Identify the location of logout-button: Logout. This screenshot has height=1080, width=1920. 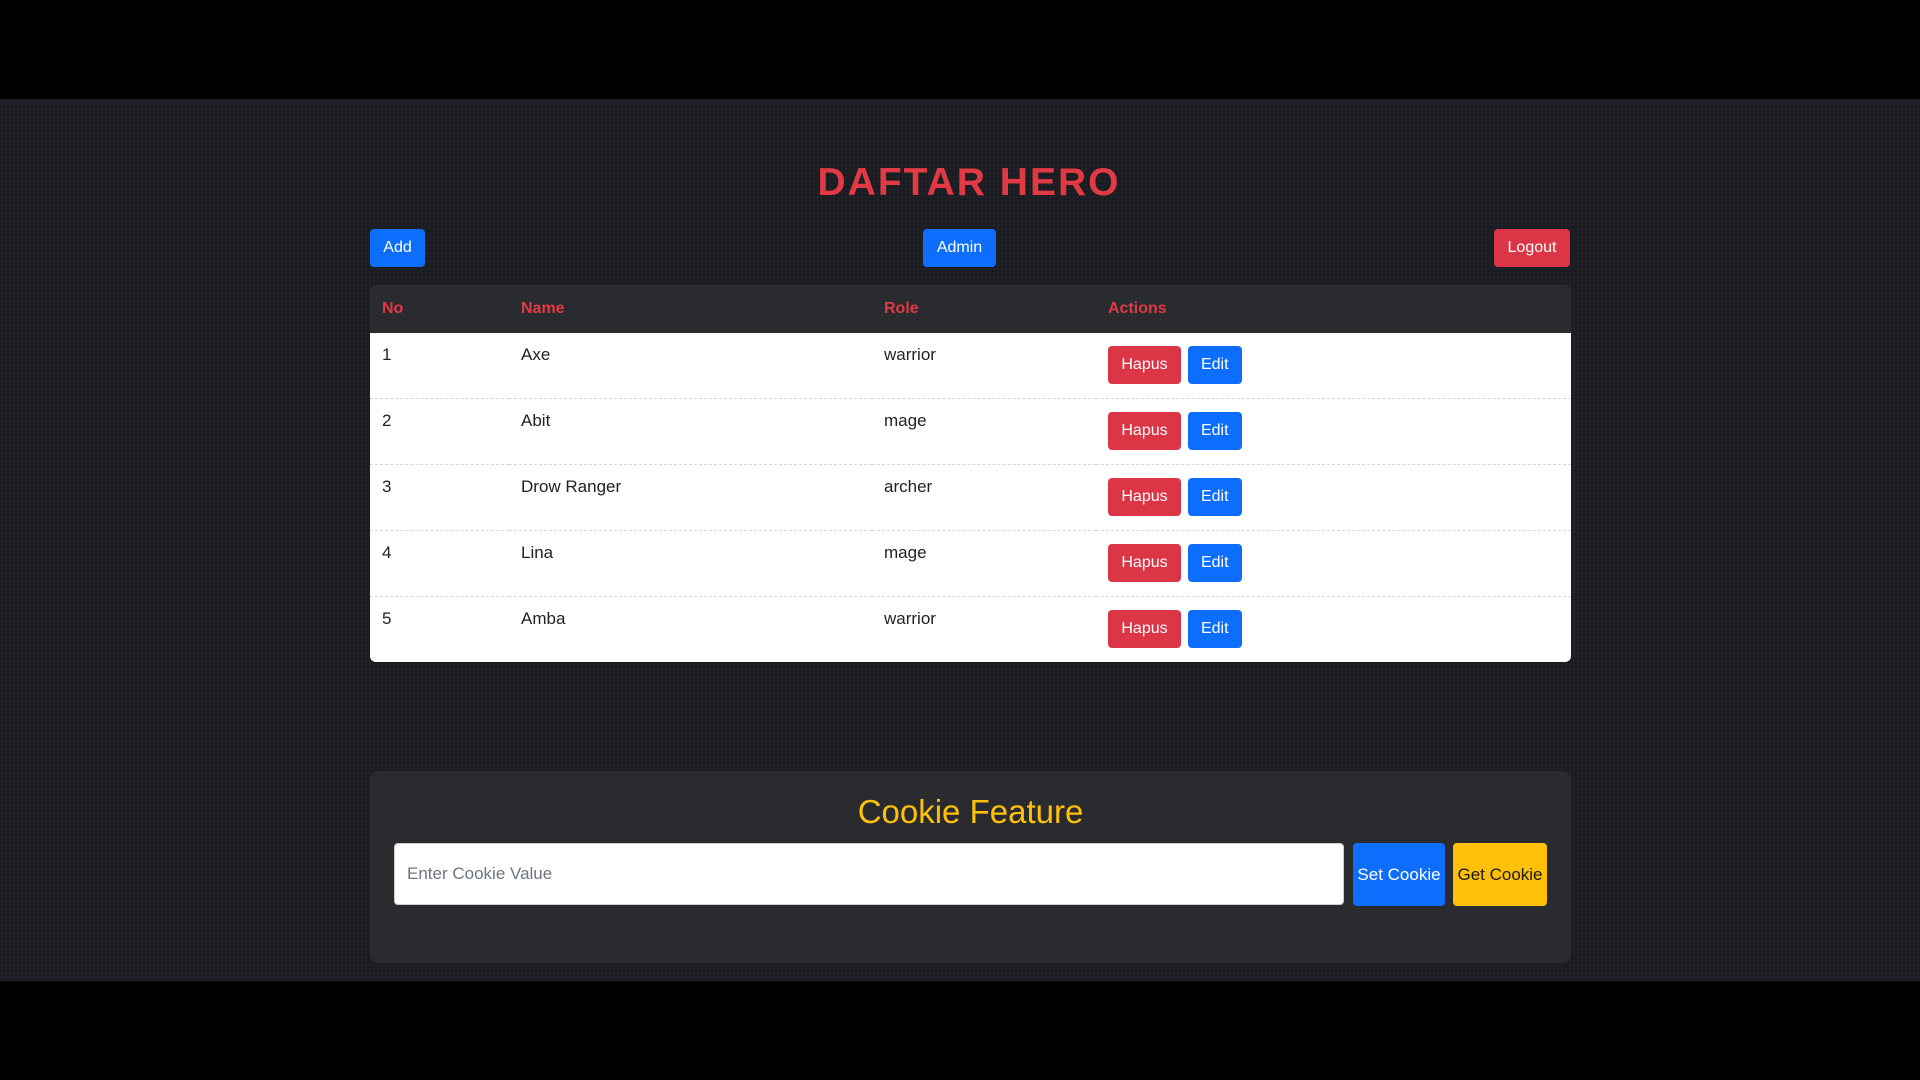
(1532, 248).